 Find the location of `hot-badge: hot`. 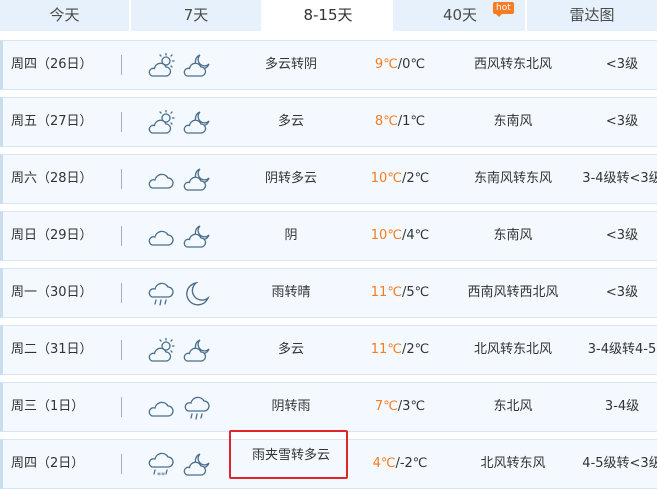

hot-badge: hot is located at coordinates (503, 9).